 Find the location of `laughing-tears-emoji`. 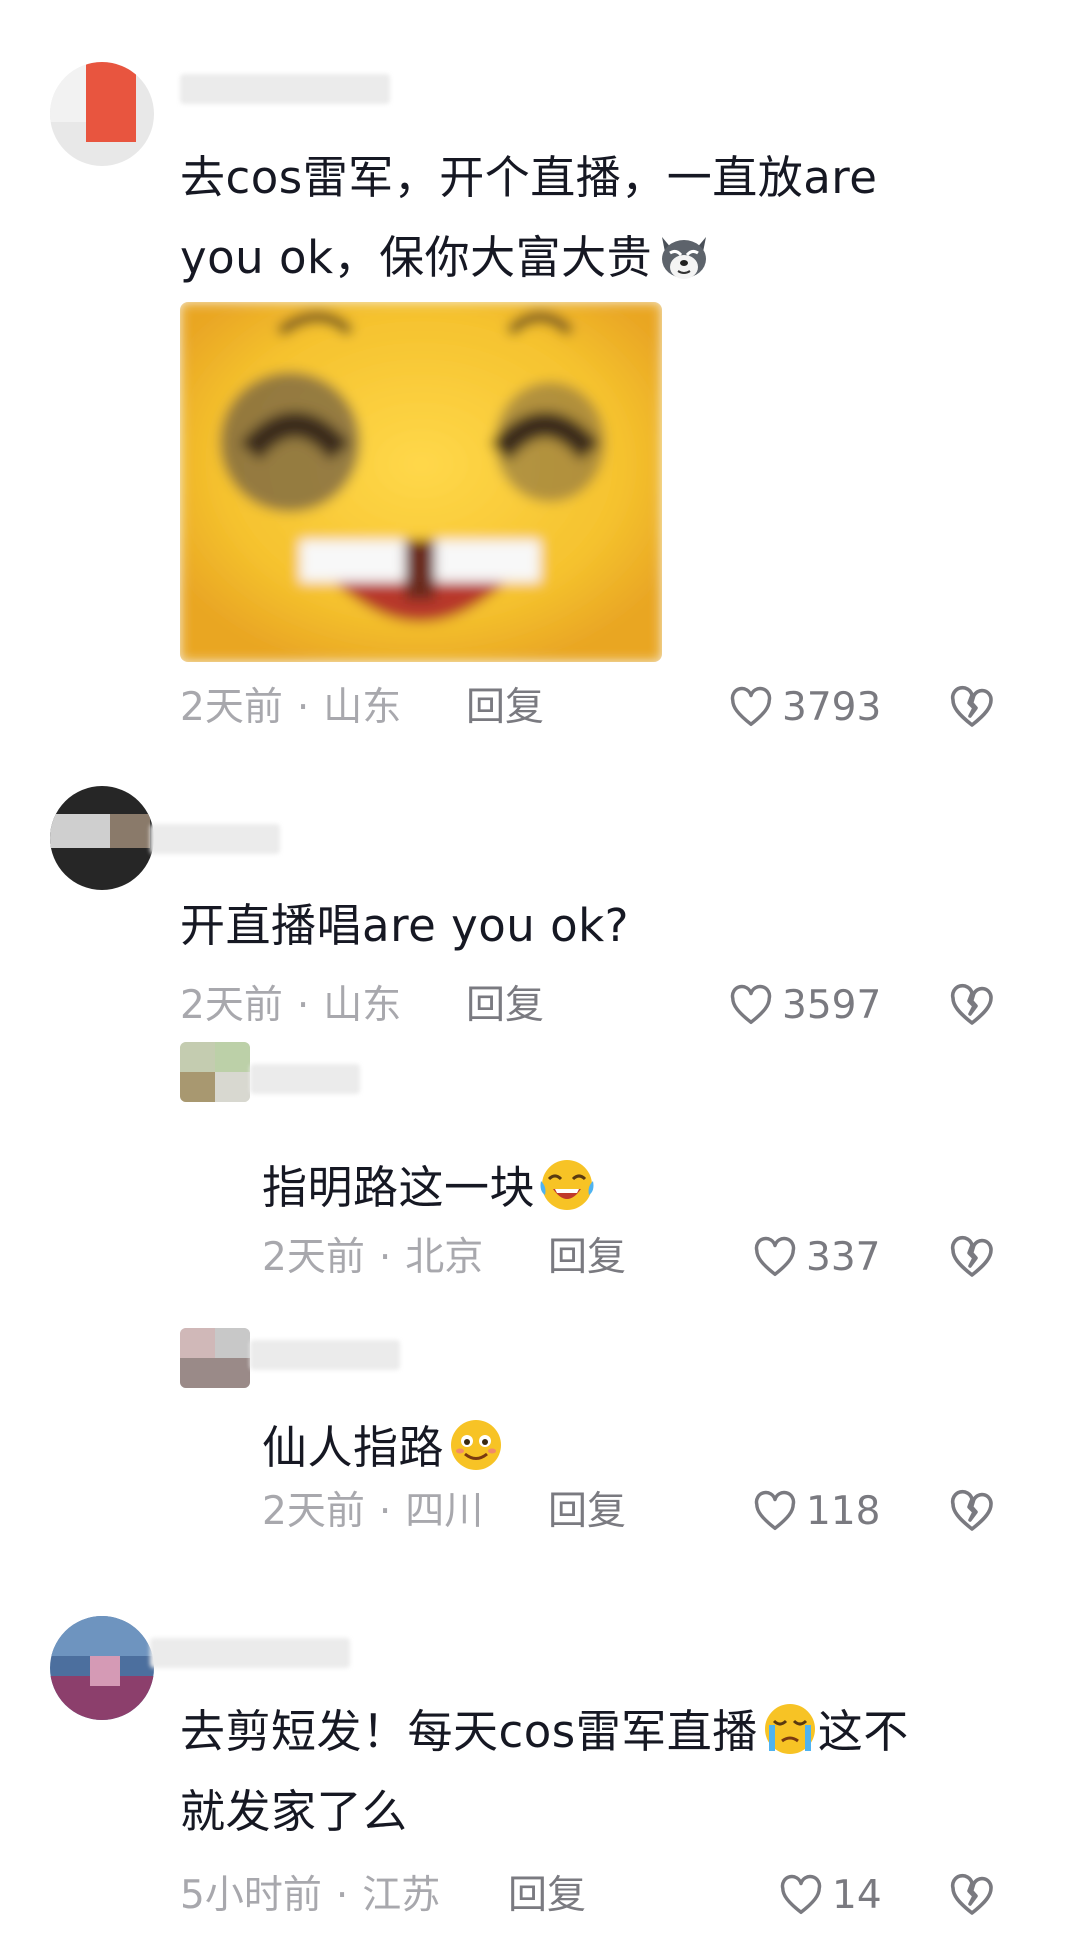

laughing-tears-emoji is located at coordinates (567, 1185).